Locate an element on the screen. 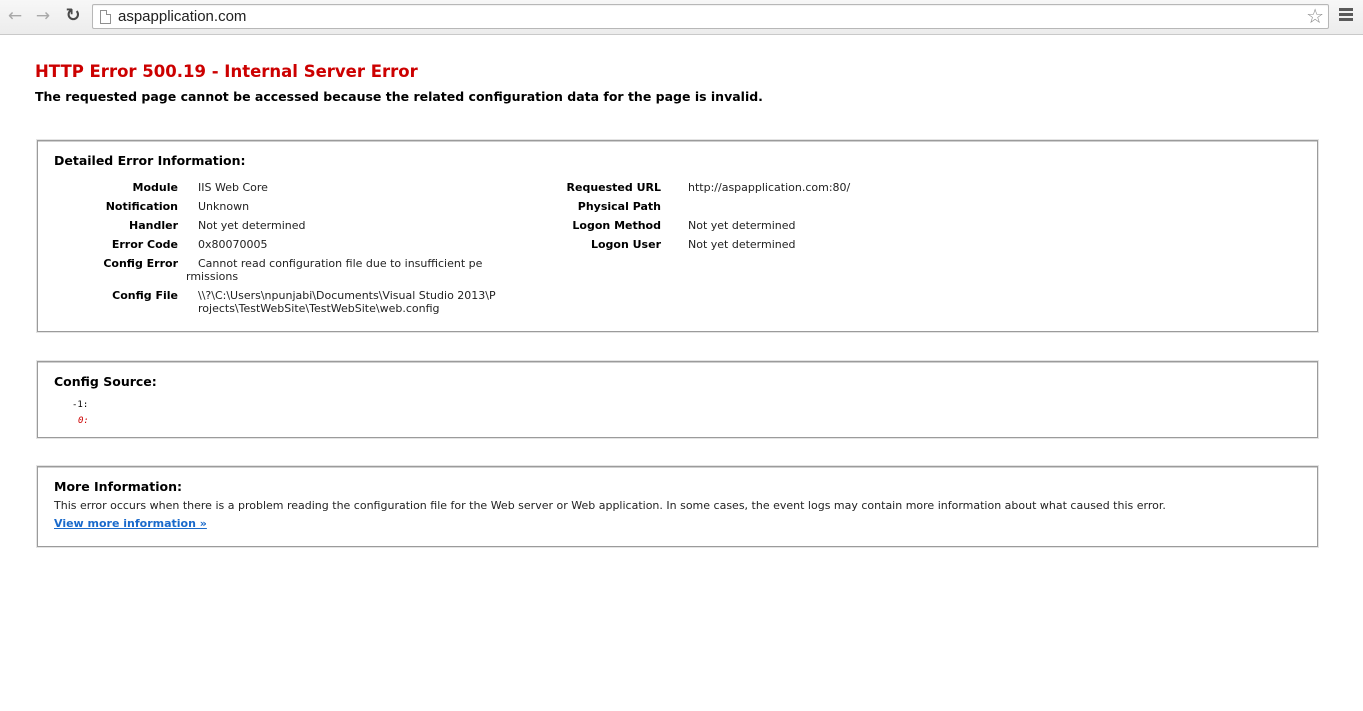 Image resolution: width=1363 pixels, height=711 pixels. code-line-error: 0: is located at coordinates (83, 421).